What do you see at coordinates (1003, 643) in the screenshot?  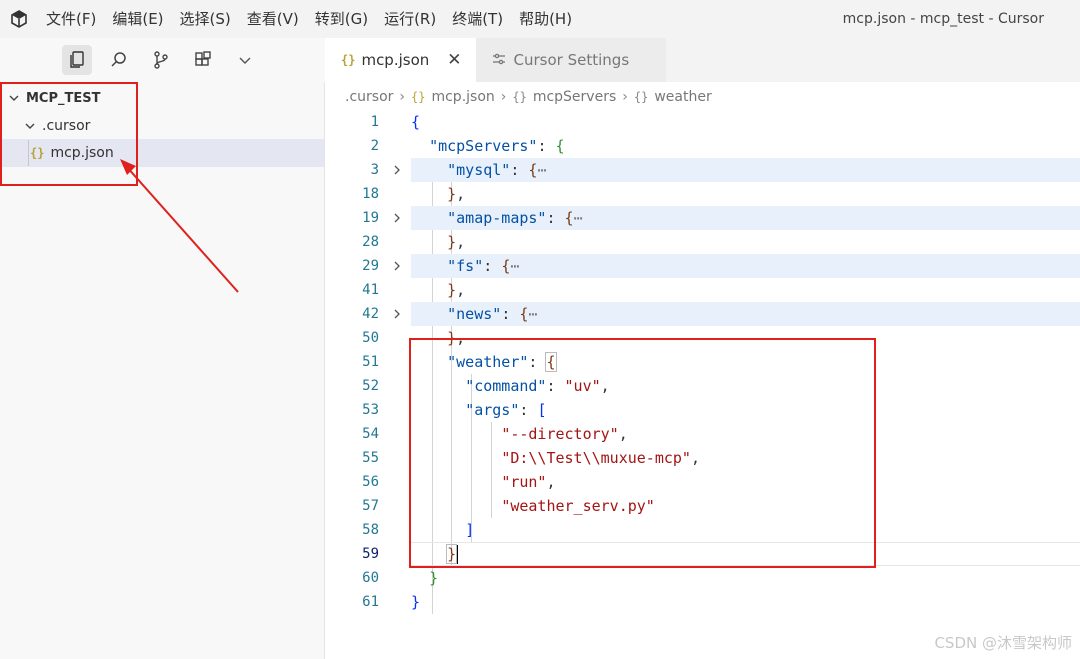 I see `watermark: CSDN @沐雪架构师` at bounding box center [1003, 643].